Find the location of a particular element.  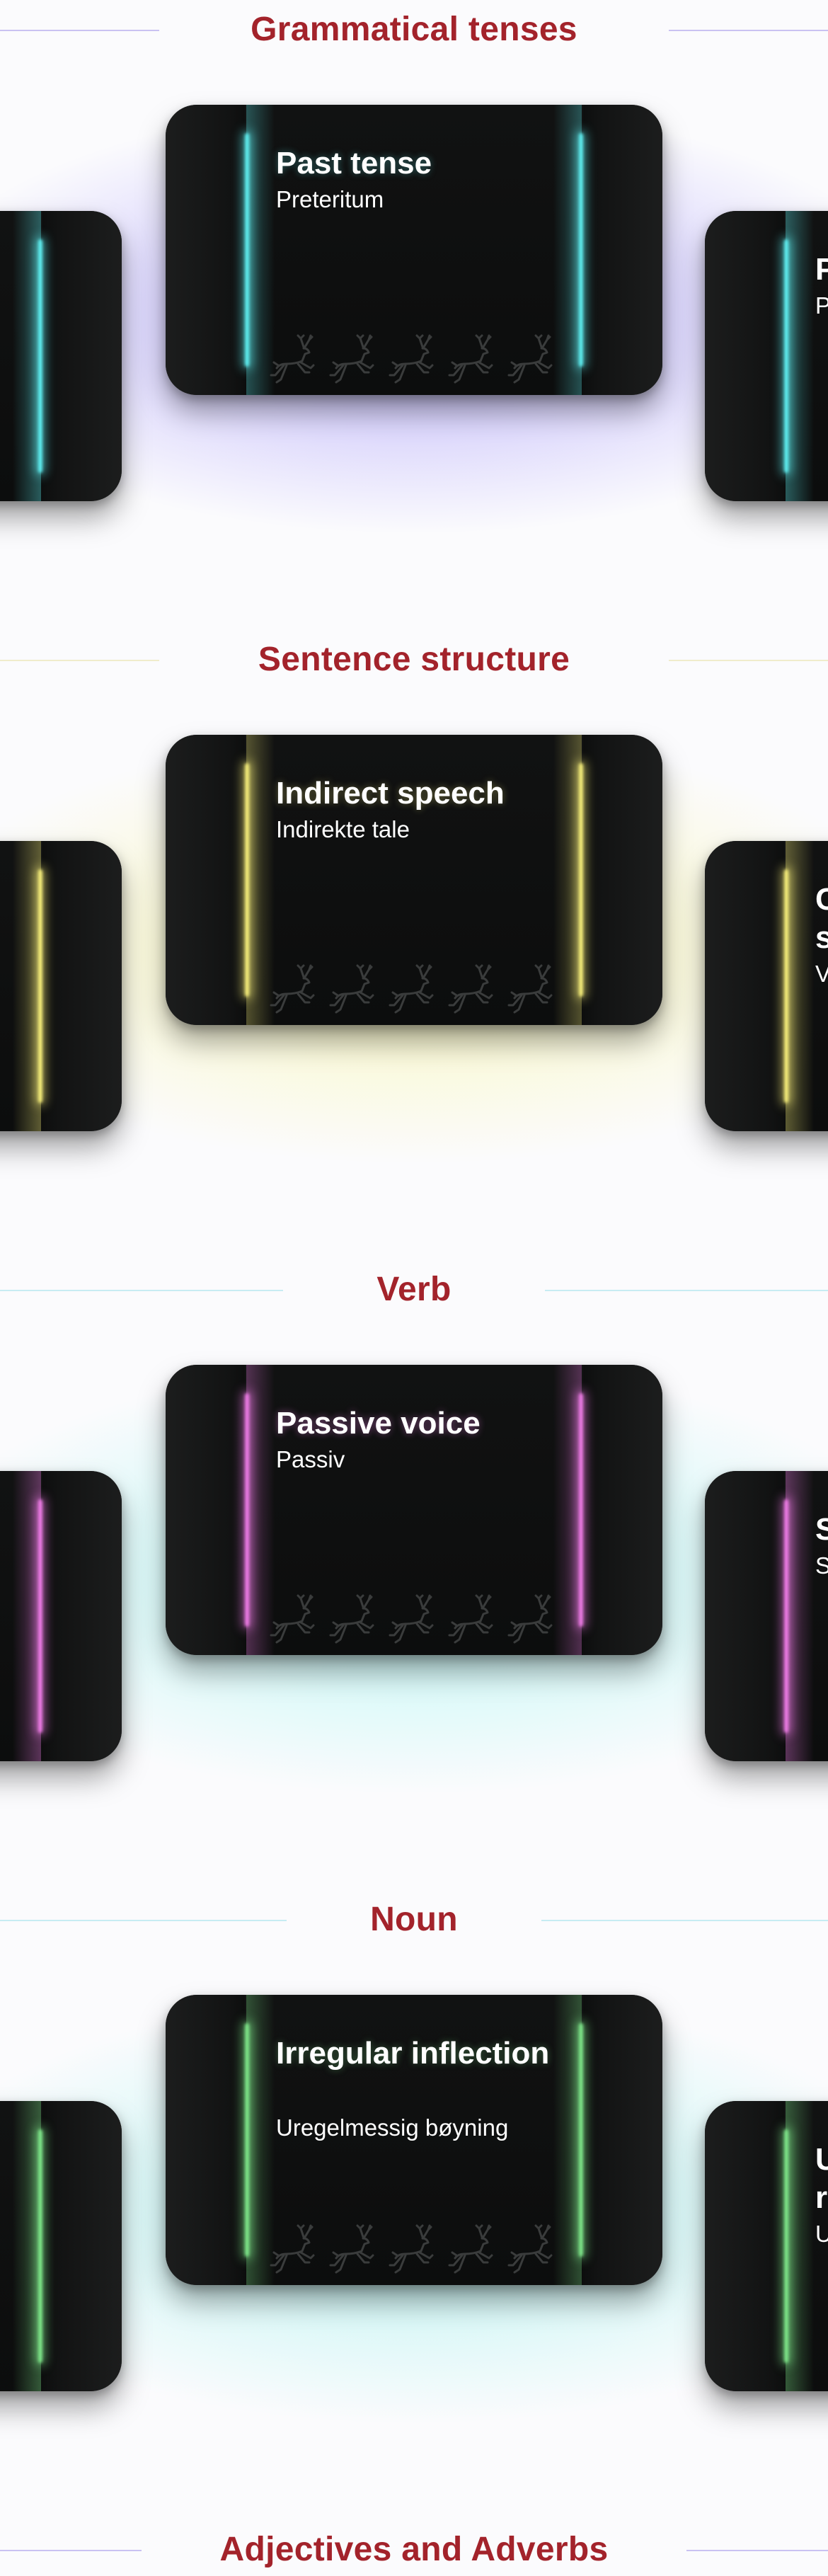

topic-card-current: Indirect speech Indirekte tale is located at coordinates (414, 880).